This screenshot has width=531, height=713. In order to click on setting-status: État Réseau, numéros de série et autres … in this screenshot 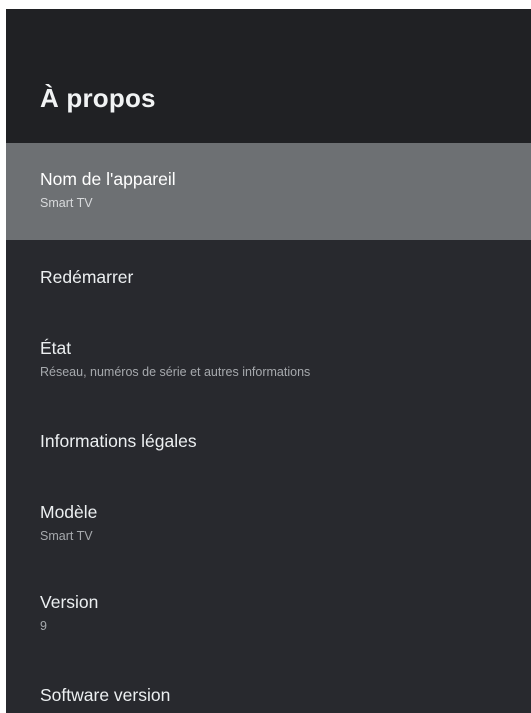, I will do `click(268, 359)`.